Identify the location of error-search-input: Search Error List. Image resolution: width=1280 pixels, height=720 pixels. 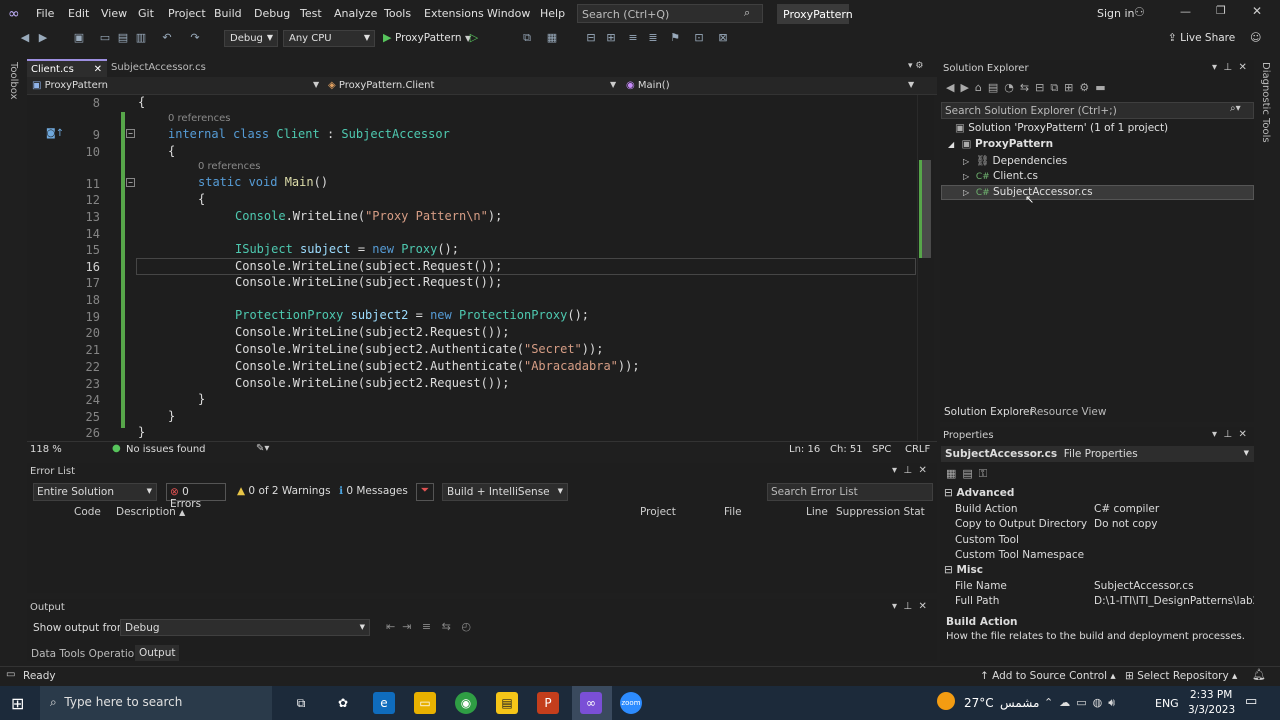
(850, 492).